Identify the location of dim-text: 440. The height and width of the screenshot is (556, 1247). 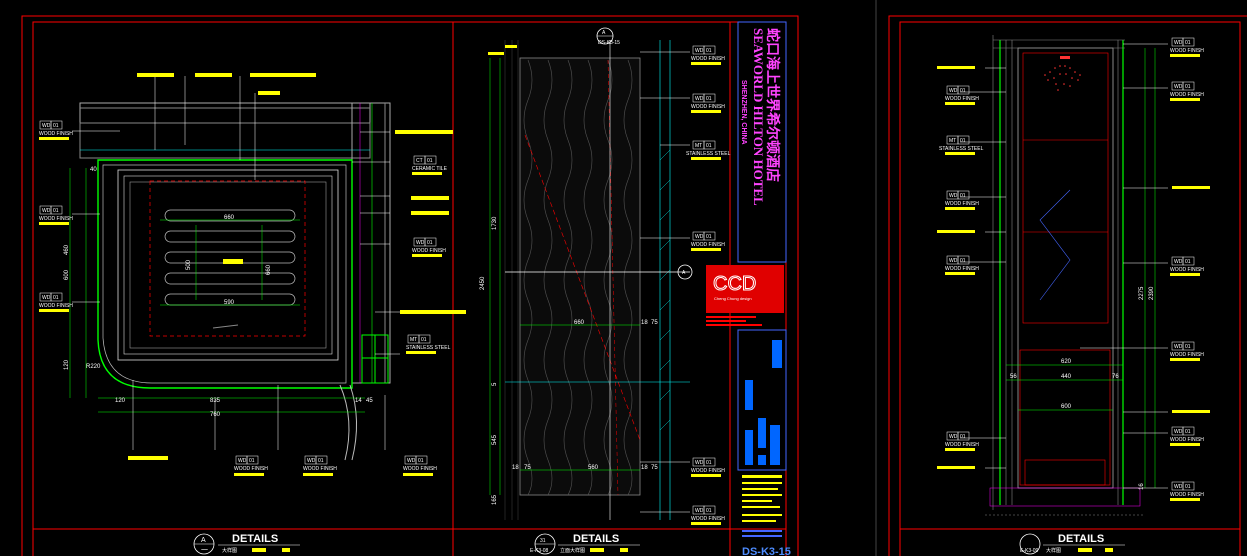
(1066, 377).